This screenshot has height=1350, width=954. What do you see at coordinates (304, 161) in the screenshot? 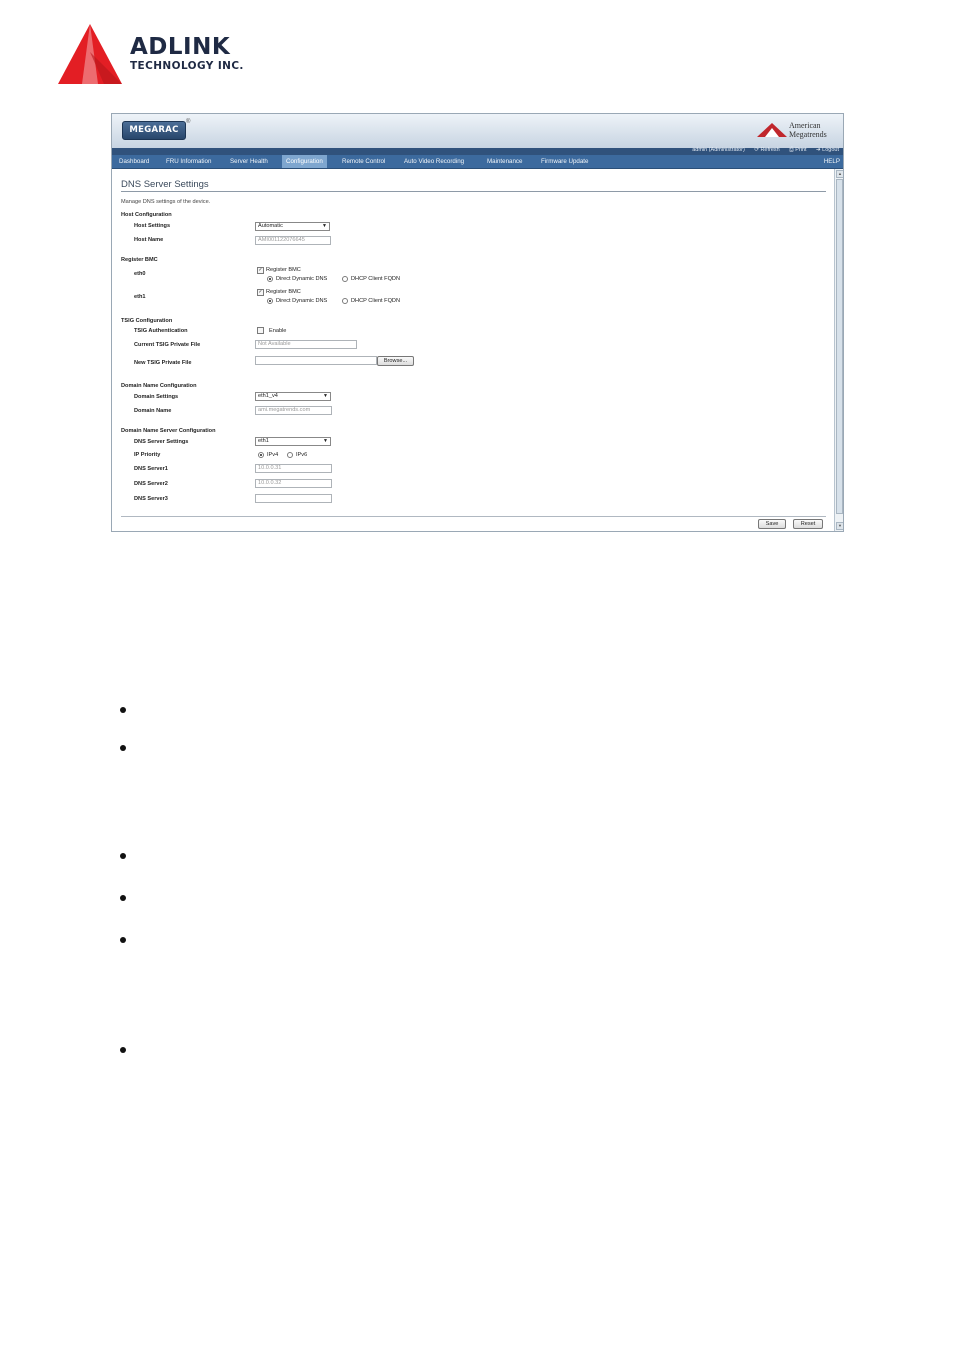
I see `nav-configuration: Configuration` at bounding box center [304, 161].